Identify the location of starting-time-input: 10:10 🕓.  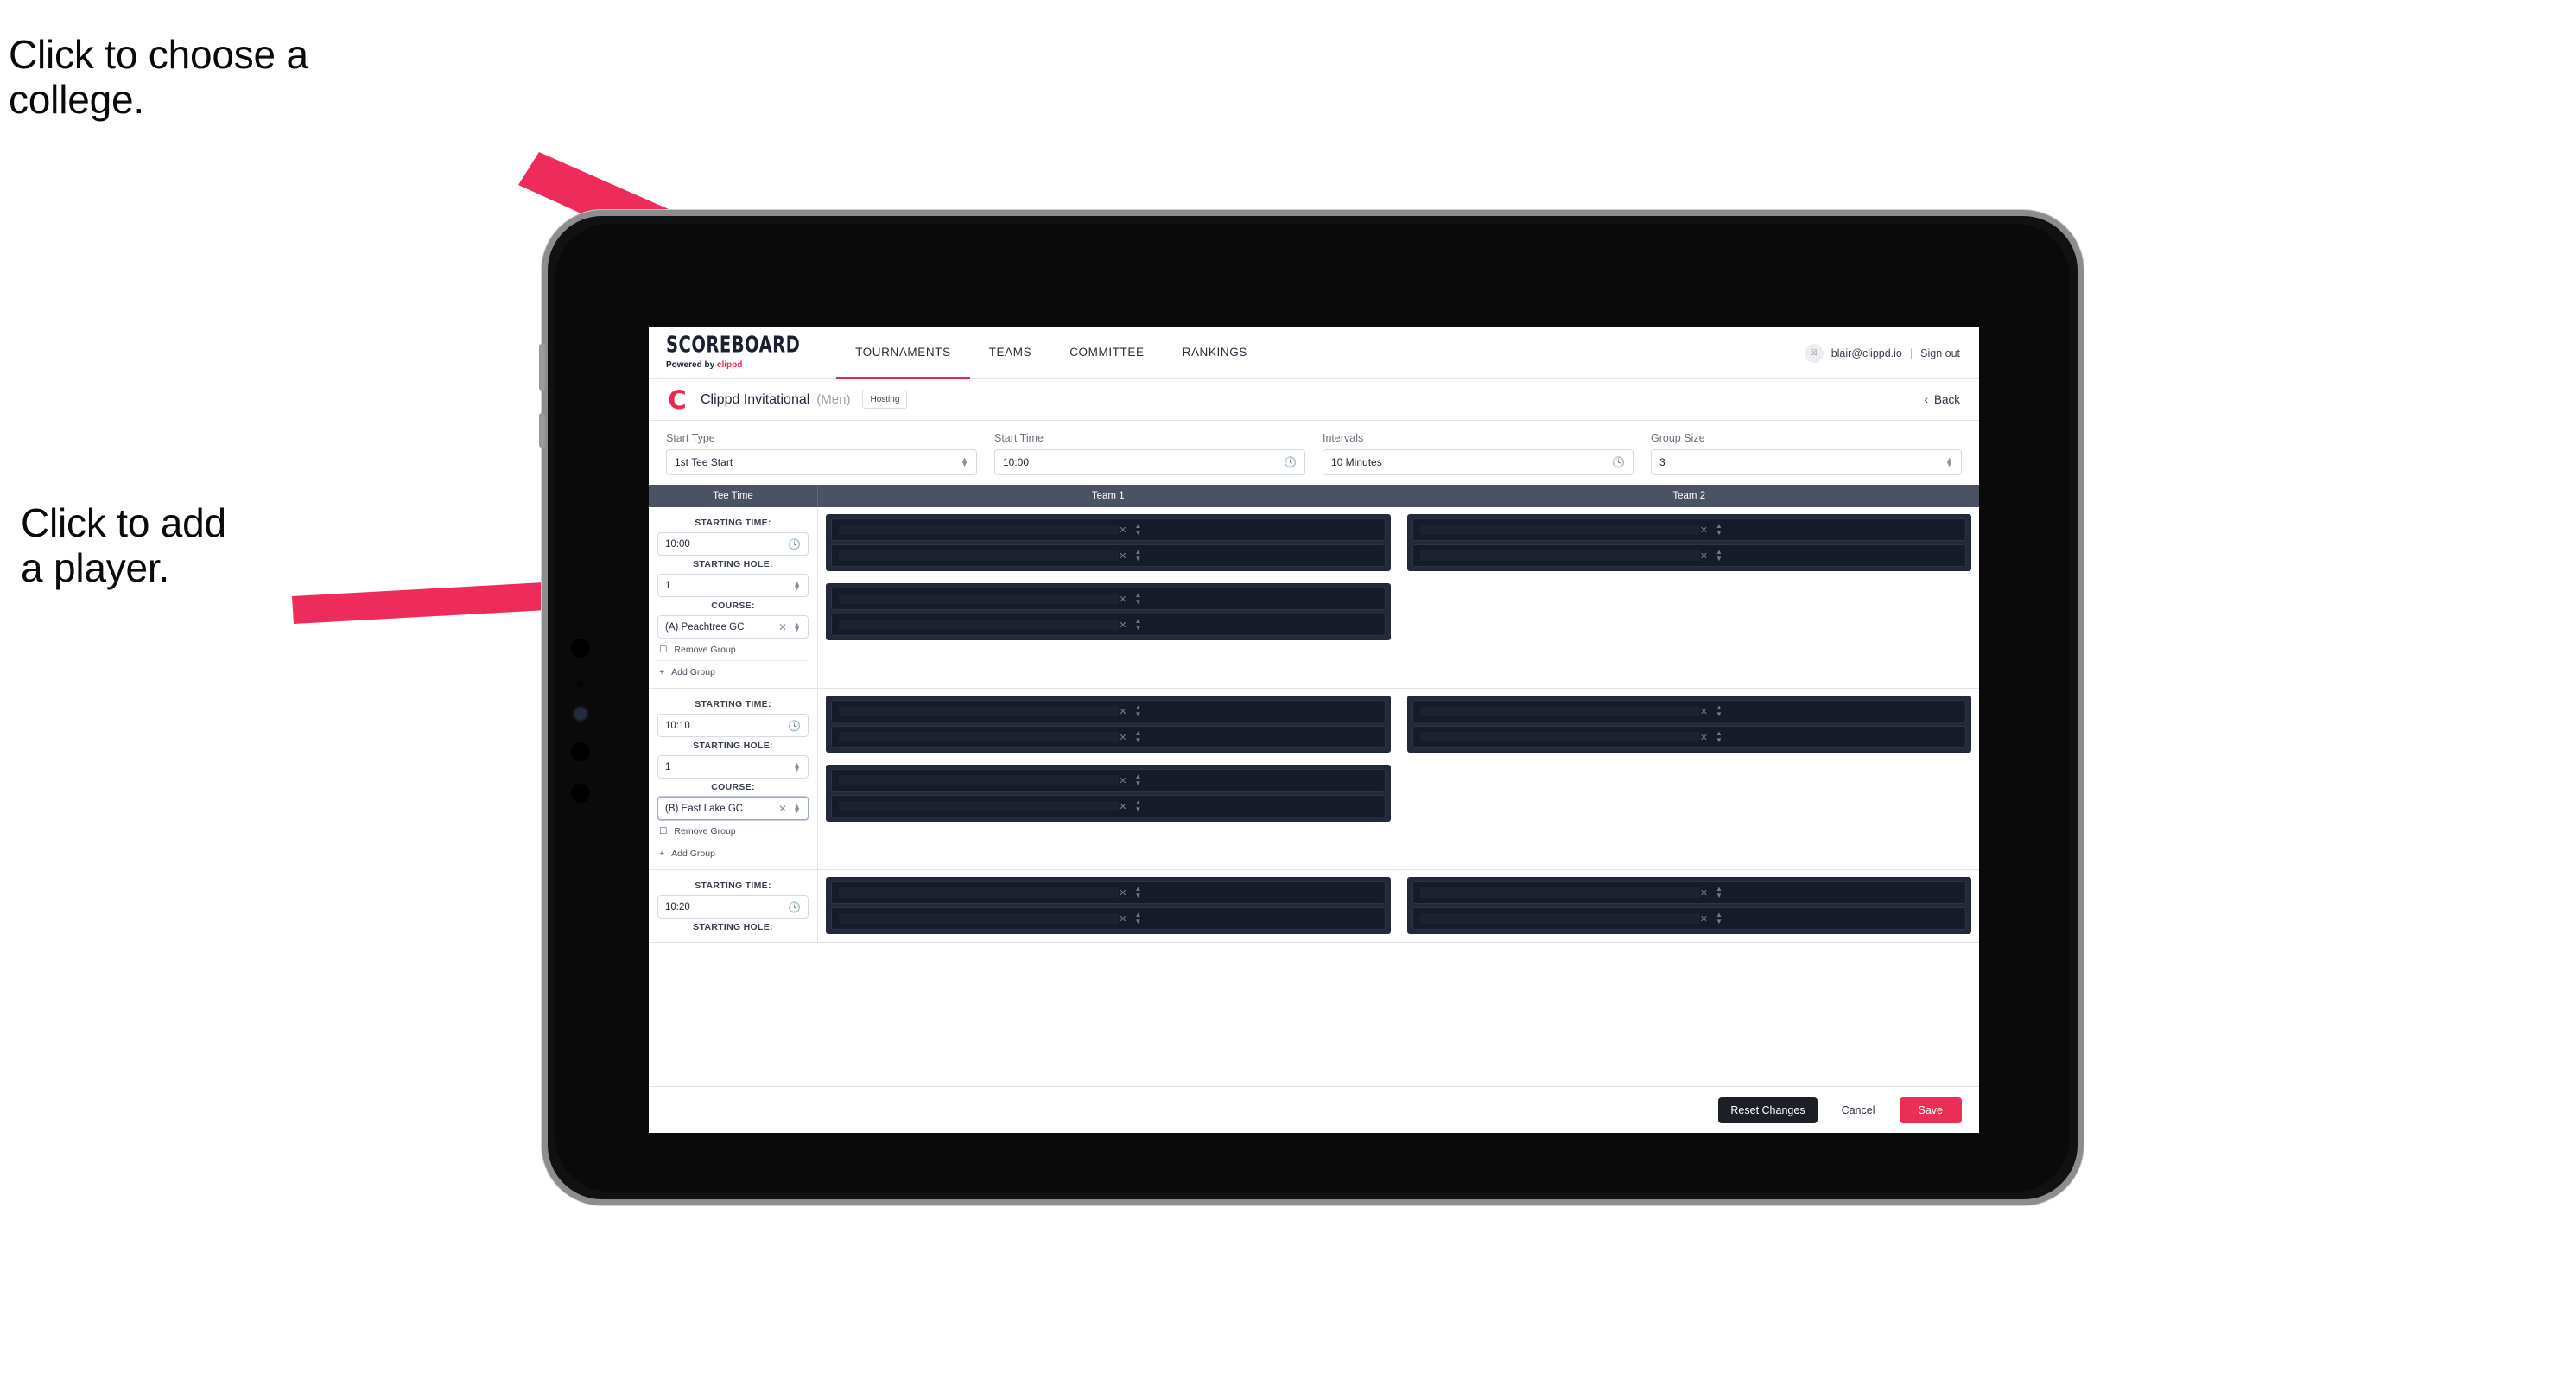
(733, 725).